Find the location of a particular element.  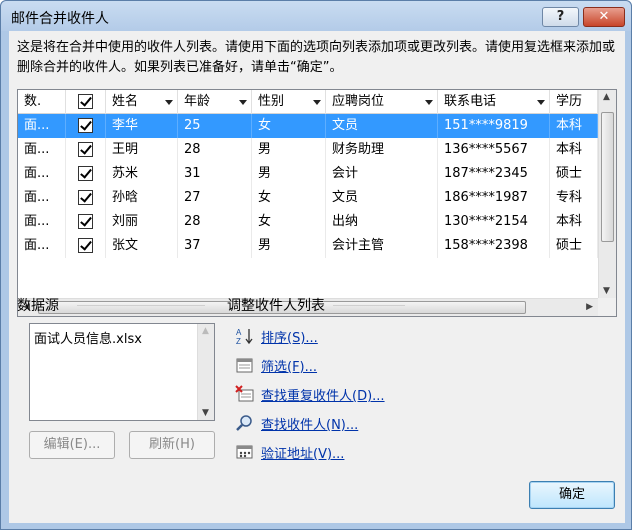

column-header-education: 学历 is located at coordinates (574, 102).